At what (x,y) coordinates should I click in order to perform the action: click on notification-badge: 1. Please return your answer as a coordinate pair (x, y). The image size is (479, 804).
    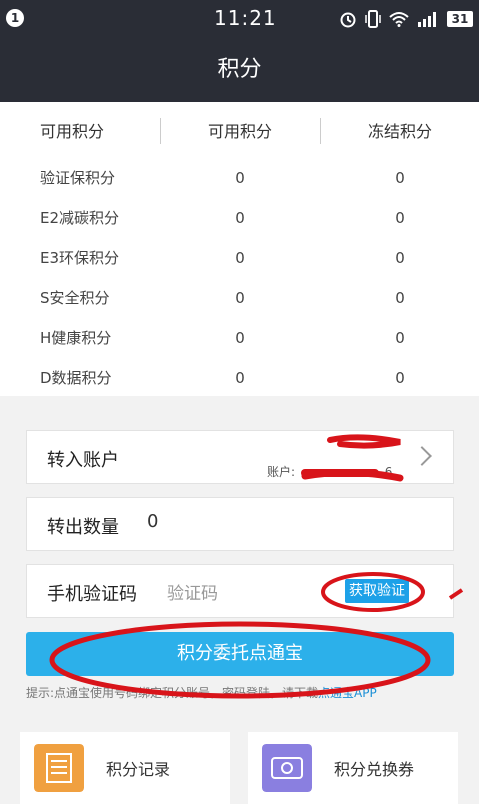
    Looking at the image, I should click on (15, 18).